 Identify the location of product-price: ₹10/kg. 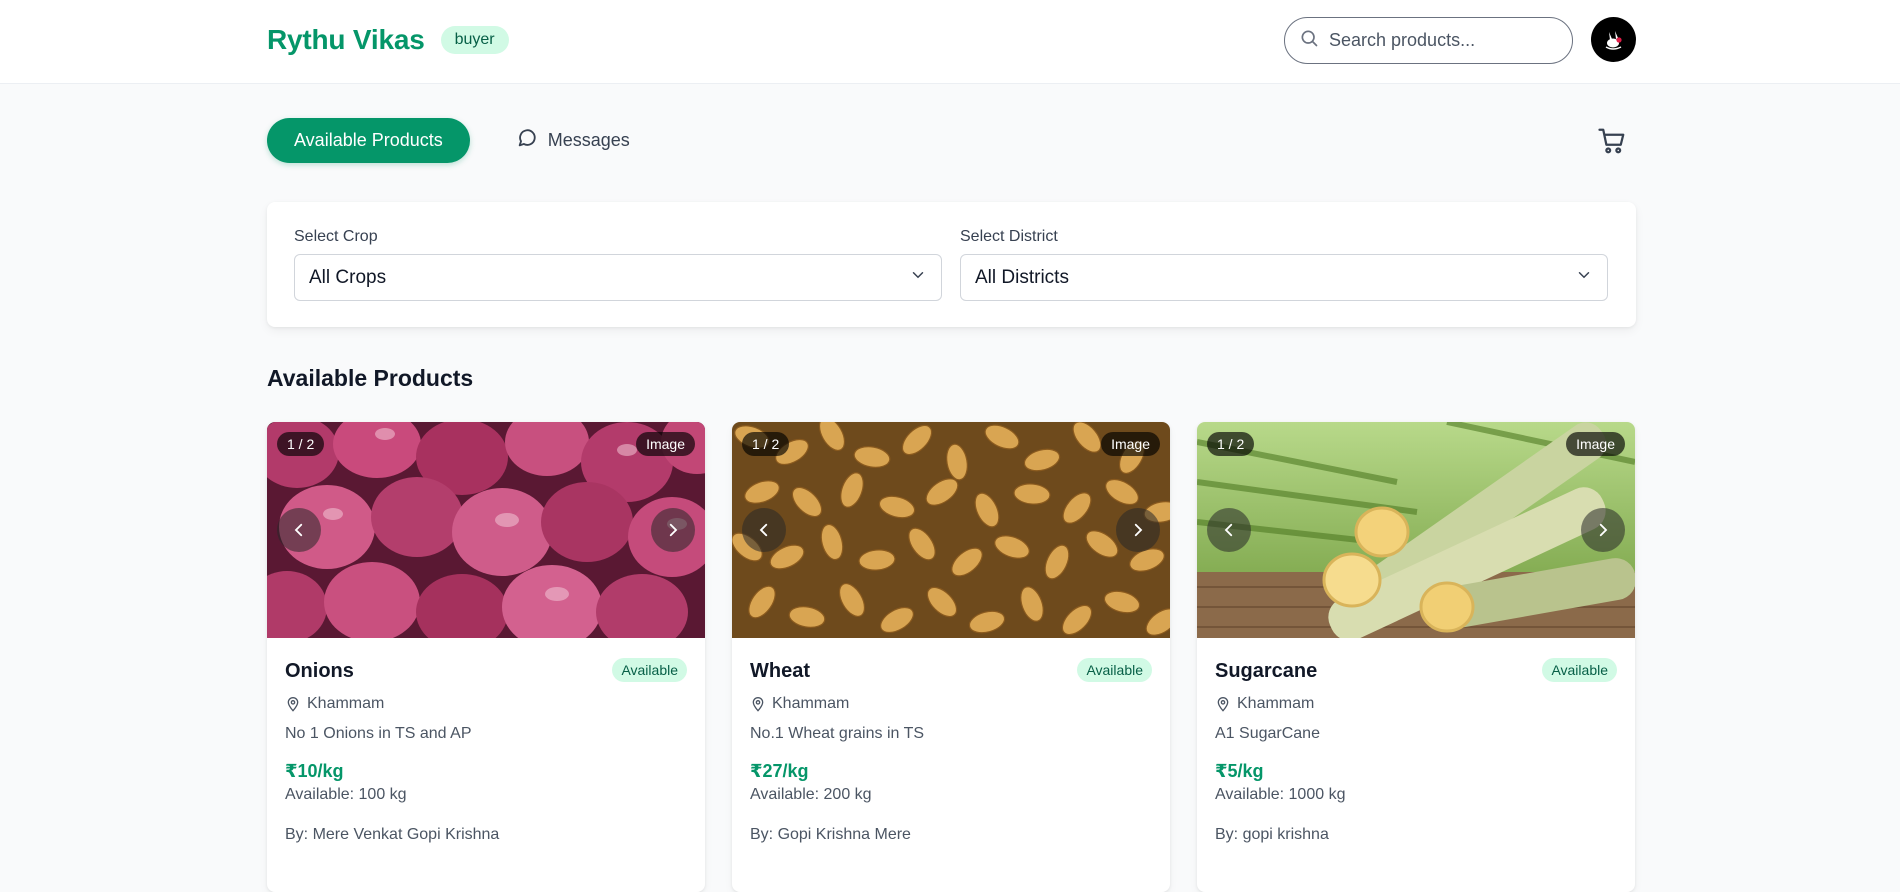
(314, 771).